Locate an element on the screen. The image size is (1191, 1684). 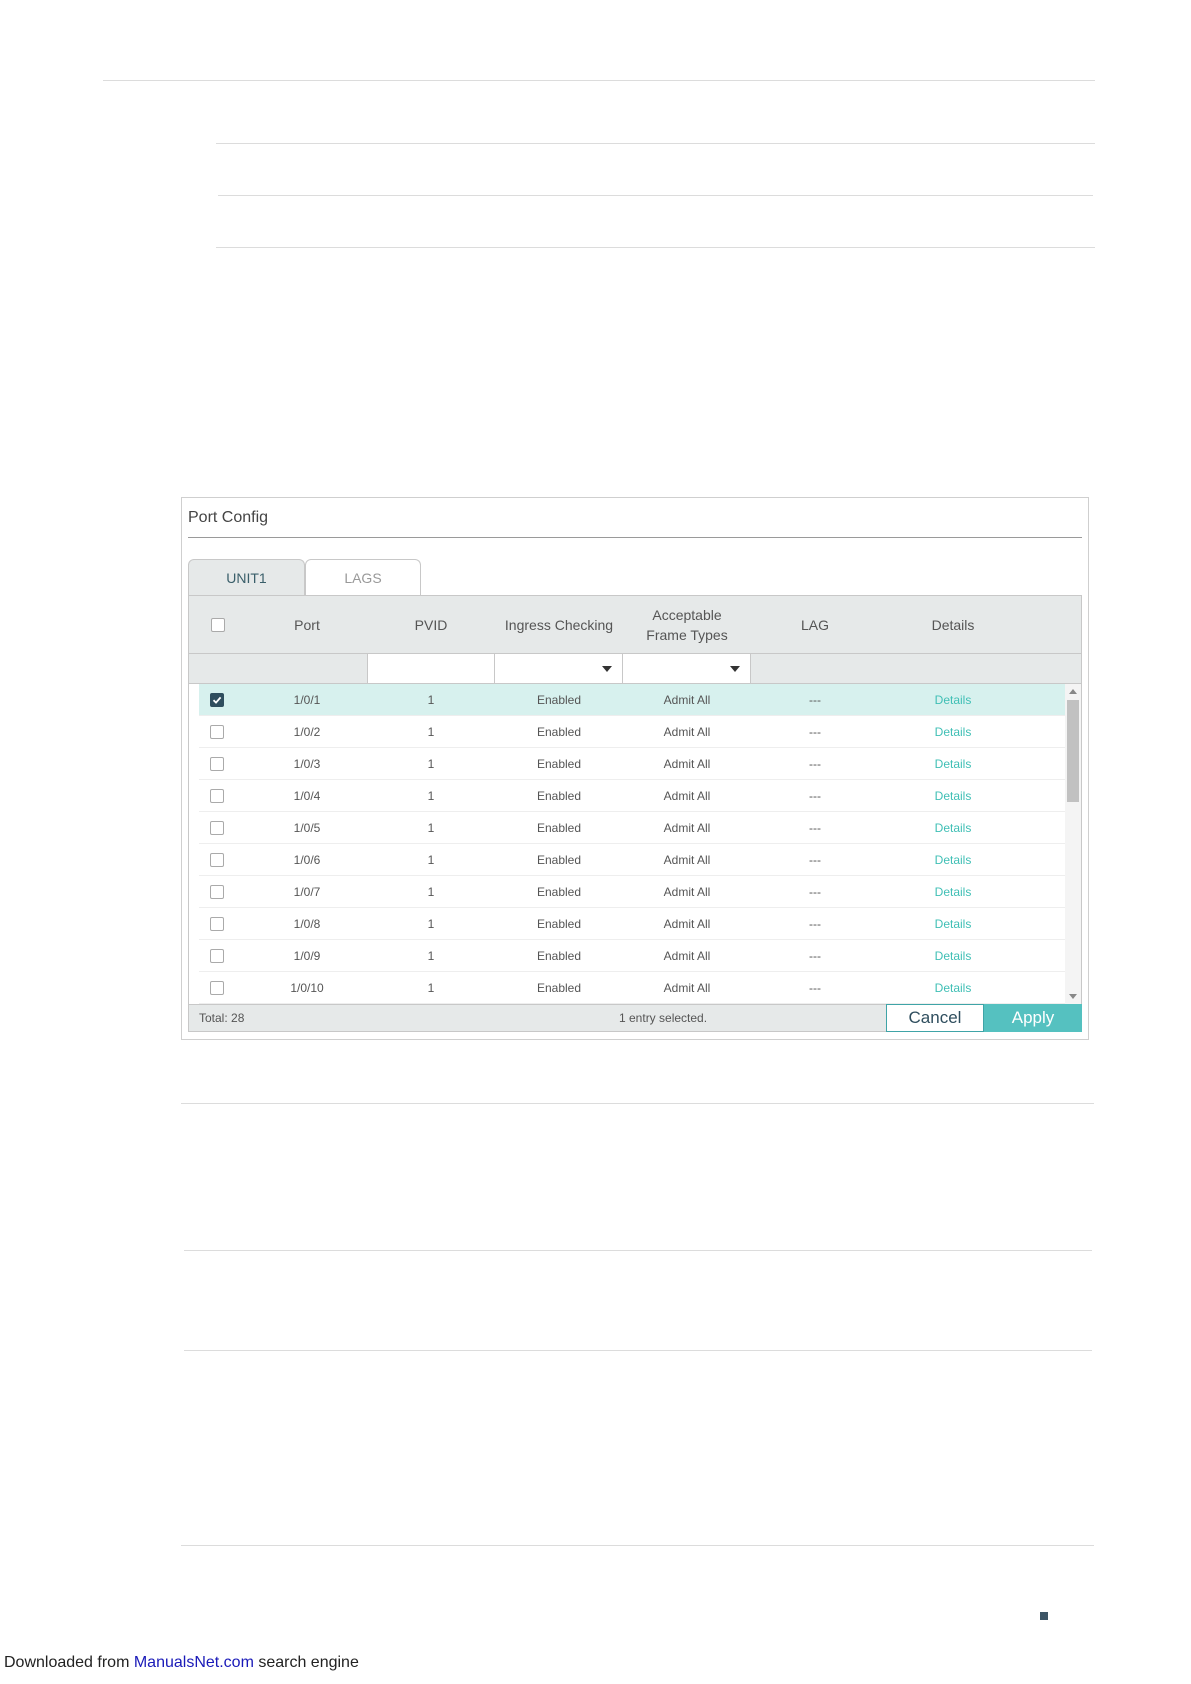
cell-port: 1/0/10 is located at coordinates (307, 987).